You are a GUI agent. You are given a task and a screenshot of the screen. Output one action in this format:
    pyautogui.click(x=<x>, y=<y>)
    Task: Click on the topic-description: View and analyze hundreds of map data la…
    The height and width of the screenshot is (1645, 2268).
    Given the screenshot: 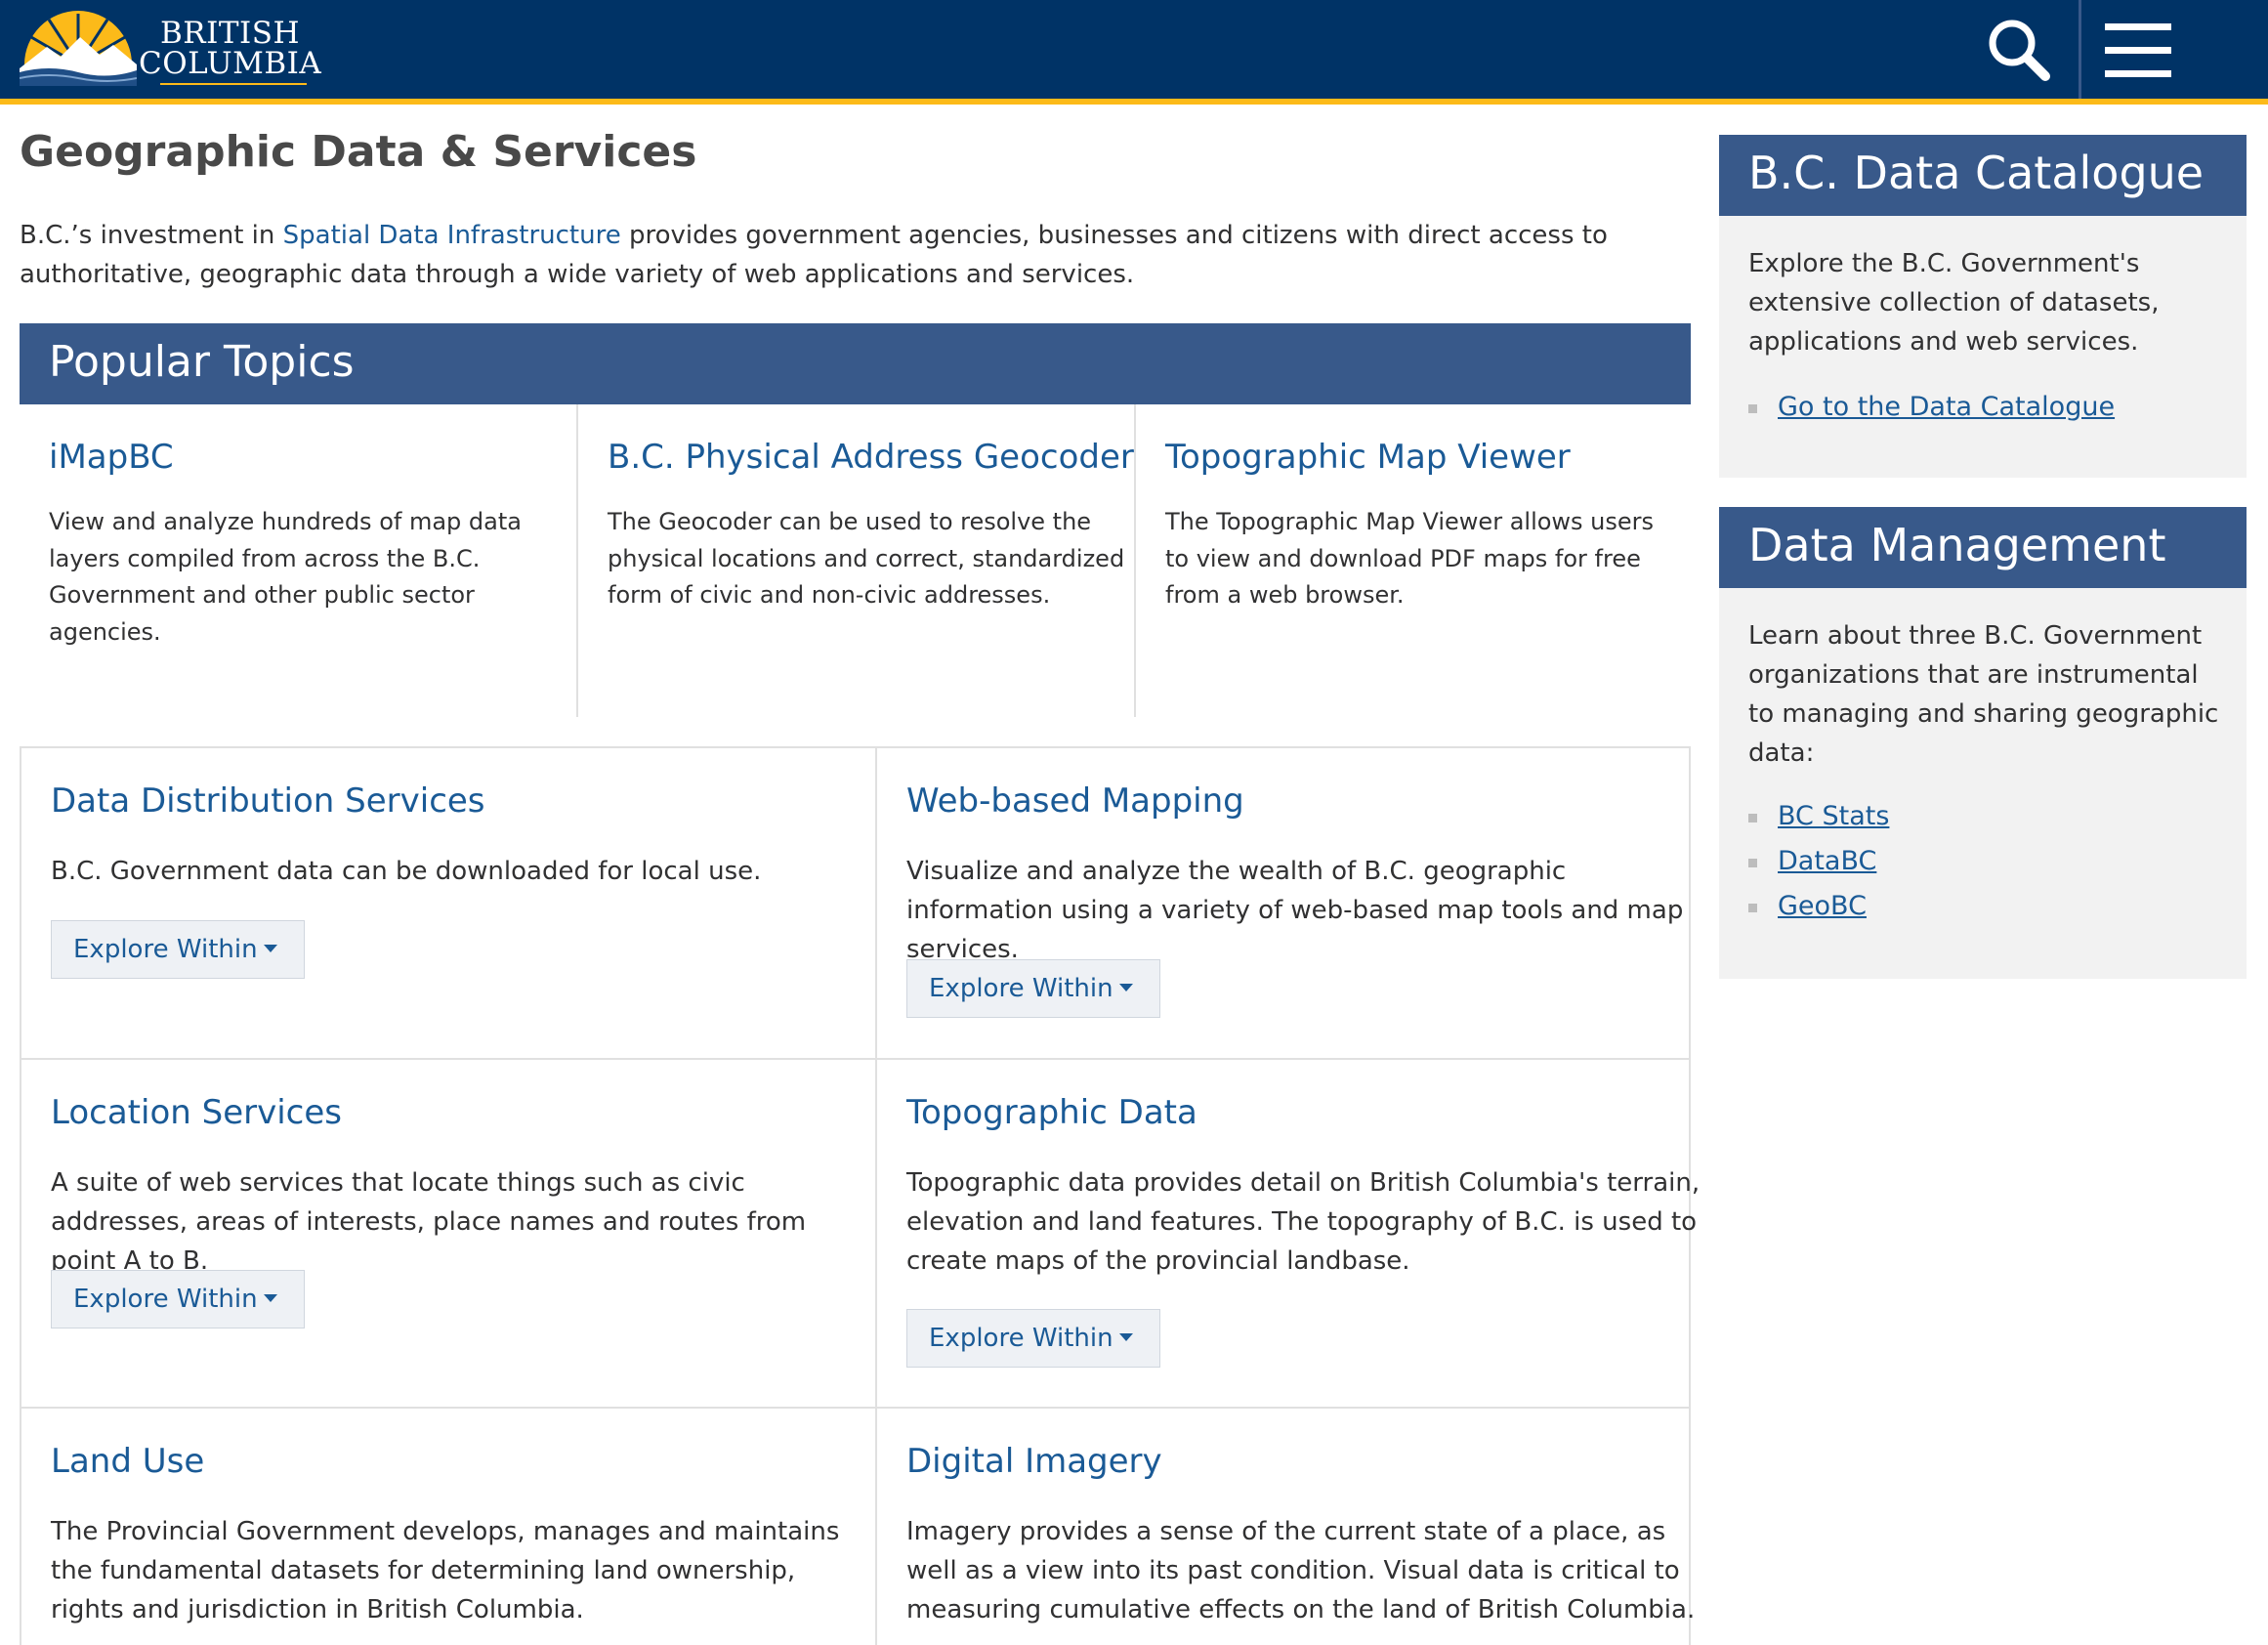 What is the action you would take?
    pyautogui.click(x=285, y=577)
    